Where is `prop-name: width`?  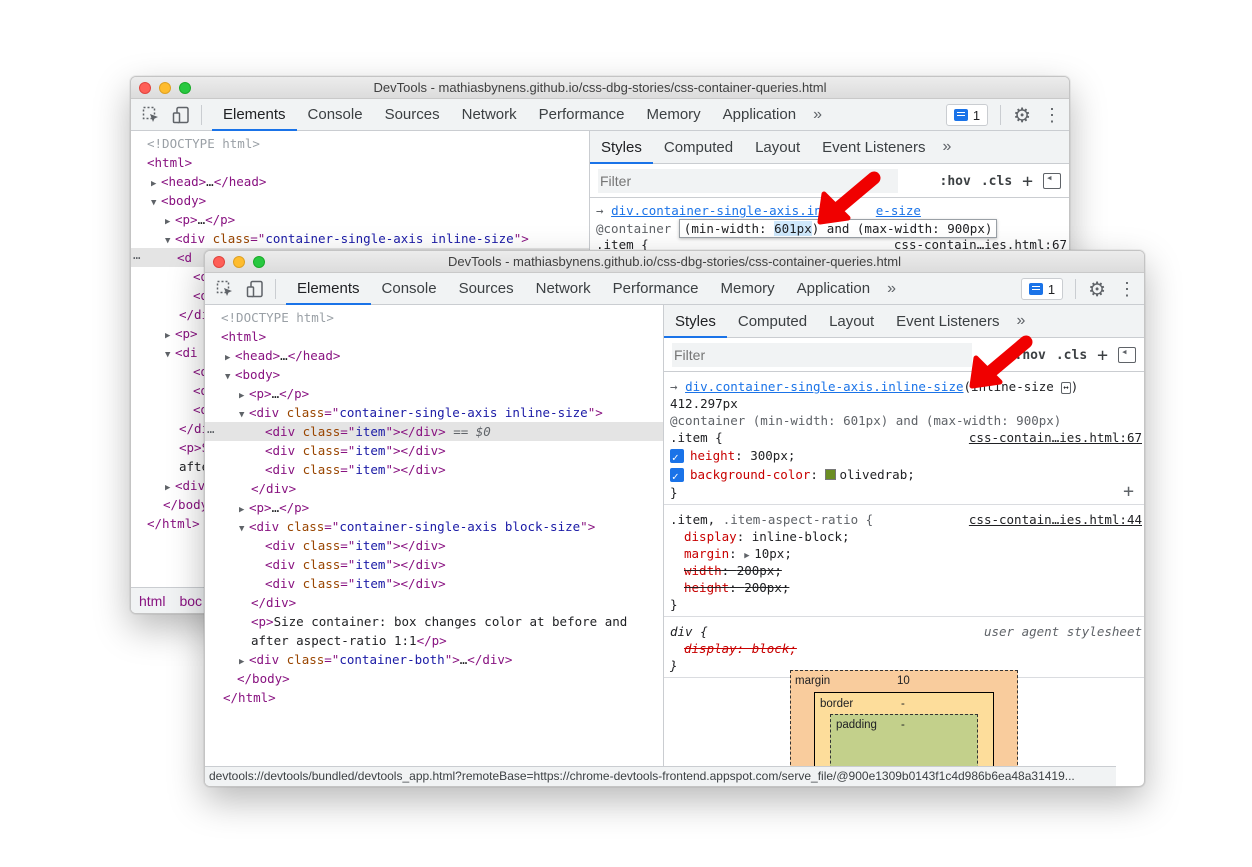 prop-name: width is located at coordinates (703, 570).